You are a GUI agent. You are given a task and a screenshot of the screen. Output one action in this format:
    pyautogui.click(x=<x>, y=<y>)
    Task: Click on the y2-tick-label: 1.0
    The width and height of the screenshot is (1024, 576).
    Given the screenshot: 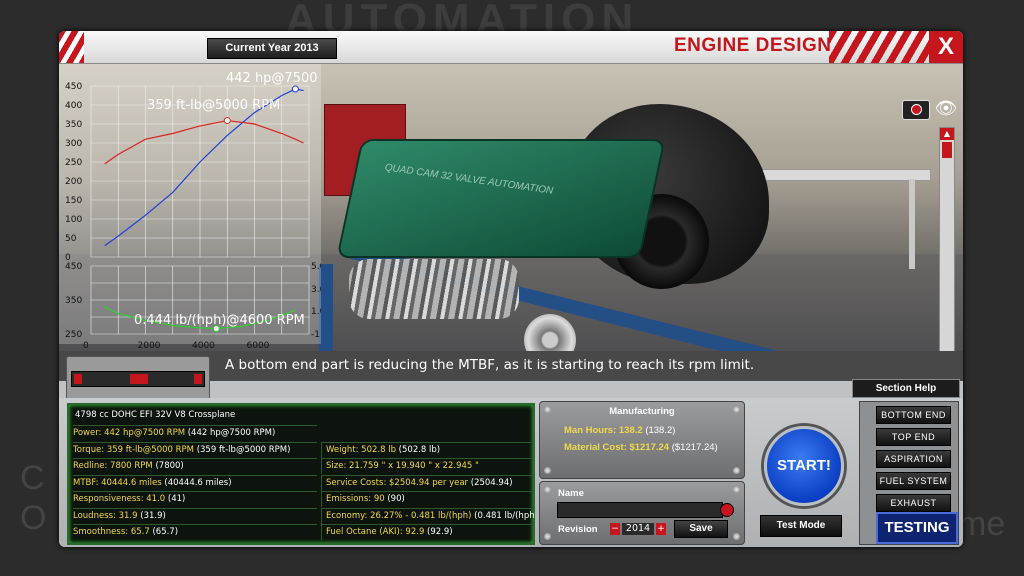 What is the action you would take?
    pyautogui.click(x=316, y=312)
    